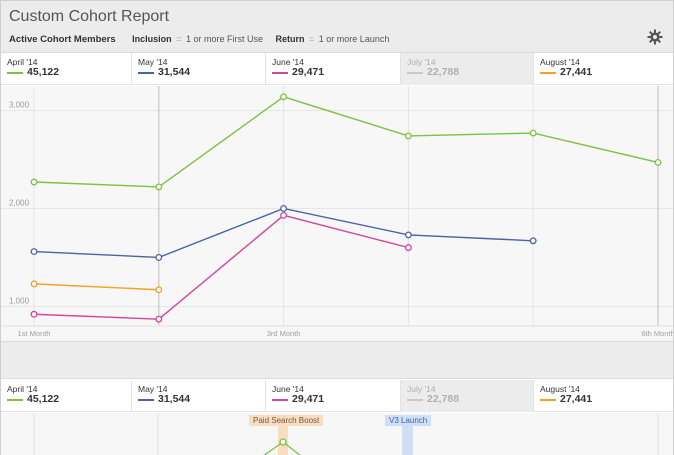 The height and width of the screenshot is (455, 674). What do you see at coordinates (346, 434) in the screenshot?
I see `events-chart-svg` at bounding box center [346, 434].